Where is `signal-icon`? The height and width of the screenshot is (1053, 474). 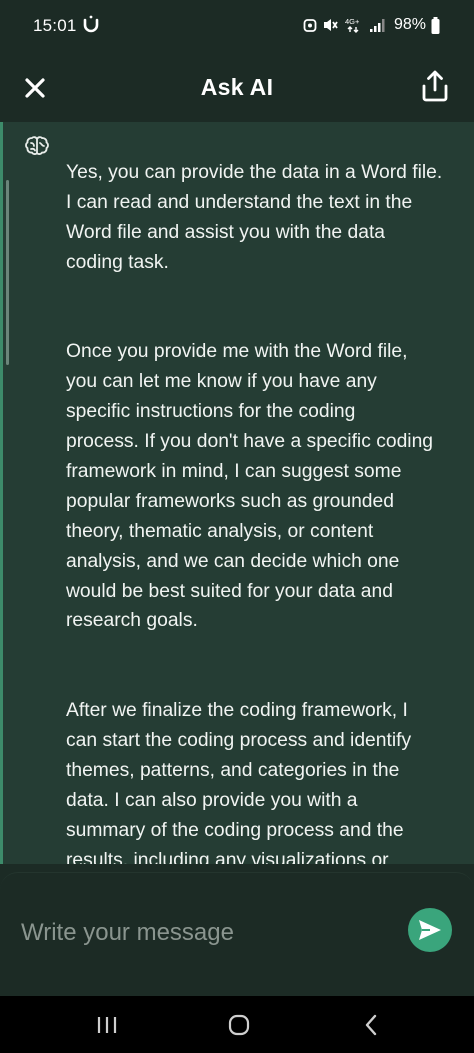 signal-icon is located at coordinates (377, 25).